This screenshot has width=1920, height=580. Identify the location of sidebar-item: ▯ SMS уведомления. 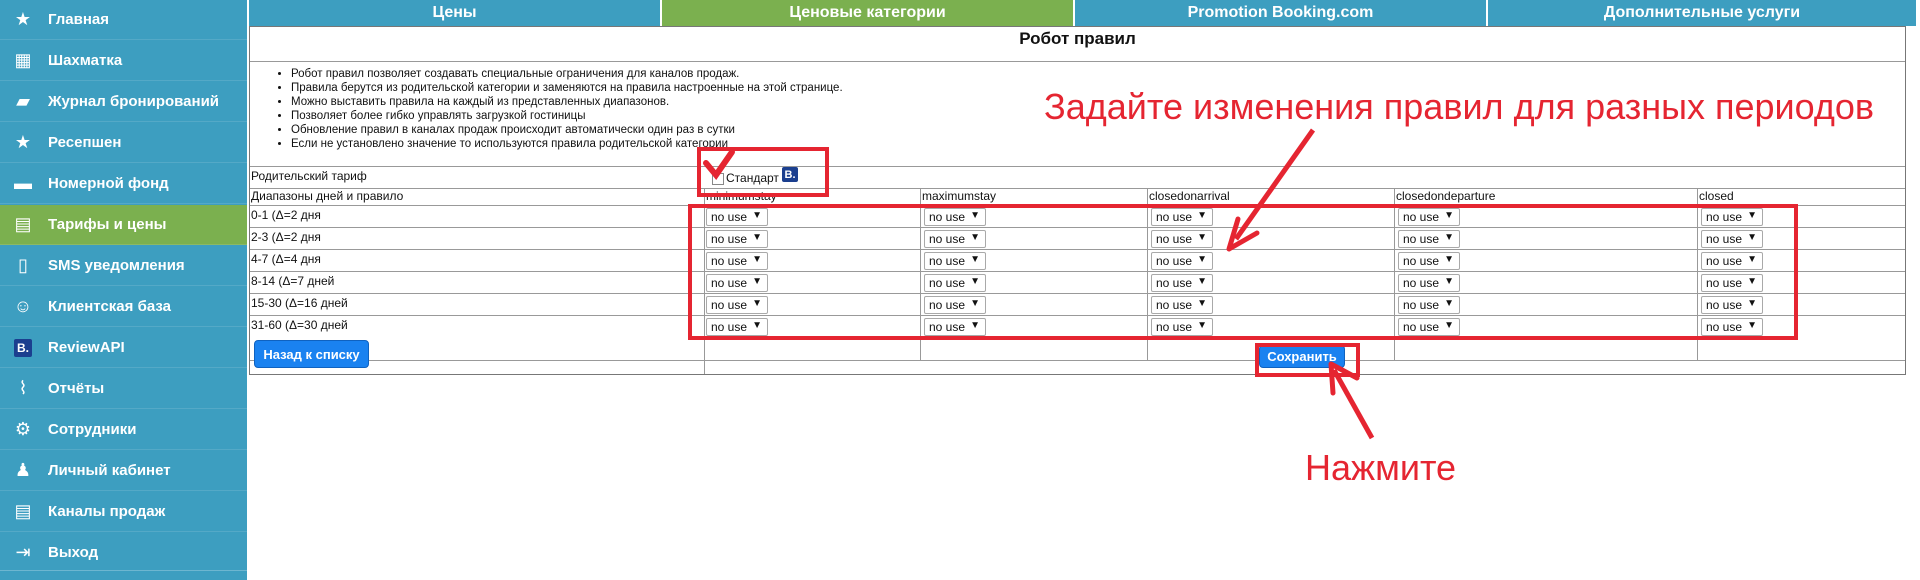
(123, 266).